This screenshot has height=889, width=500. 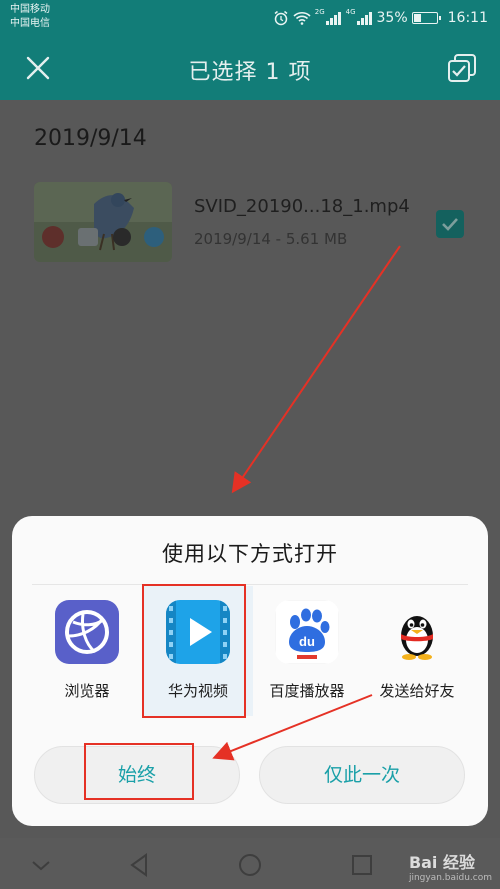 I want to click on app-label: 浏览器, so click(x=87, y=691).